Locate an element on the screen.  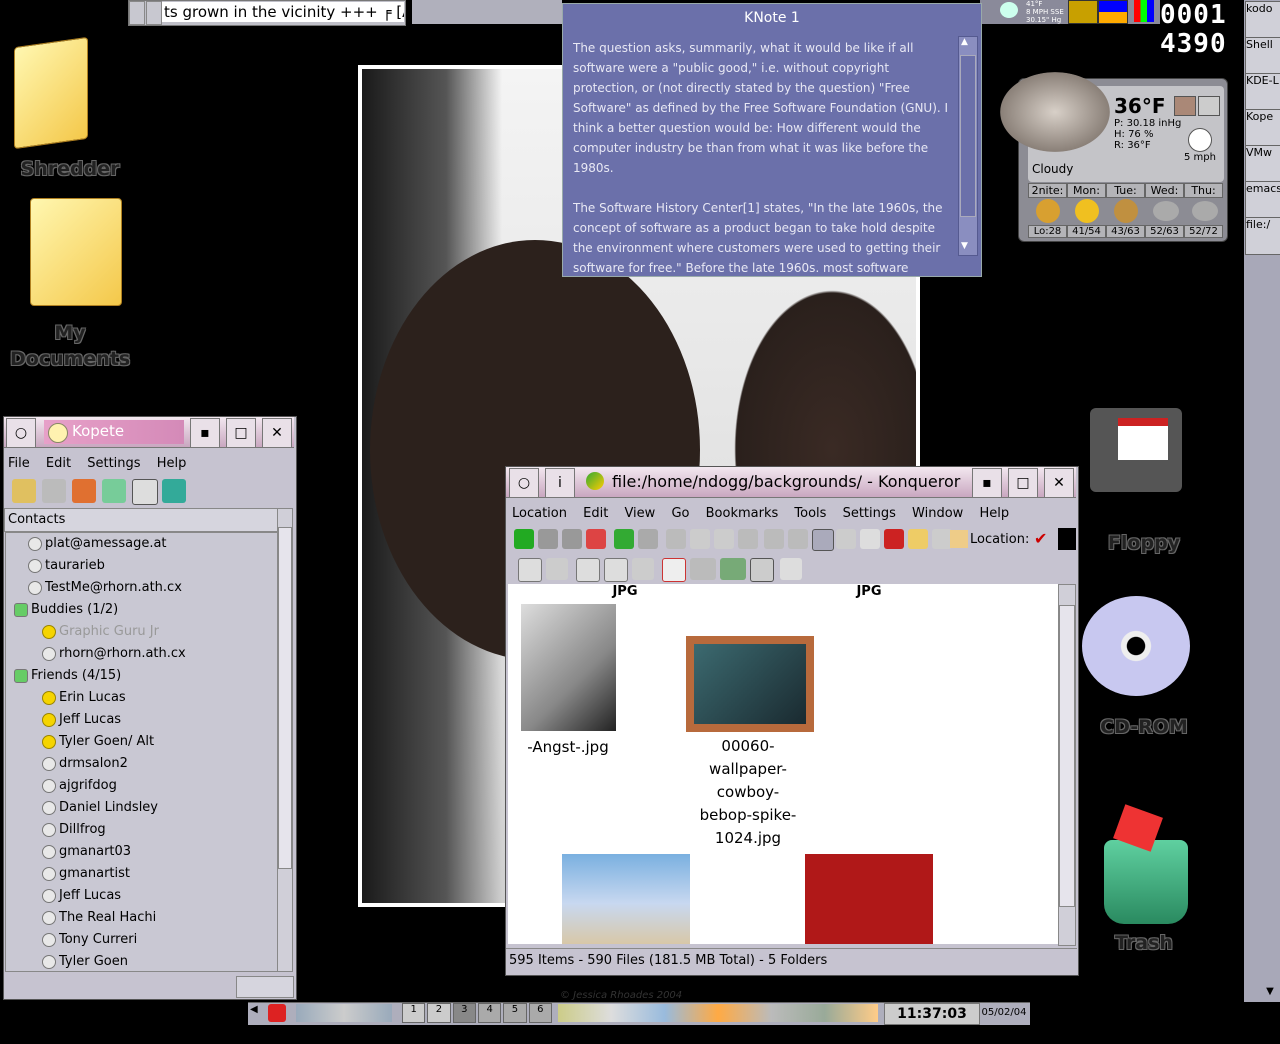
quick-launch-icons is located at coordinates (344, 1013).